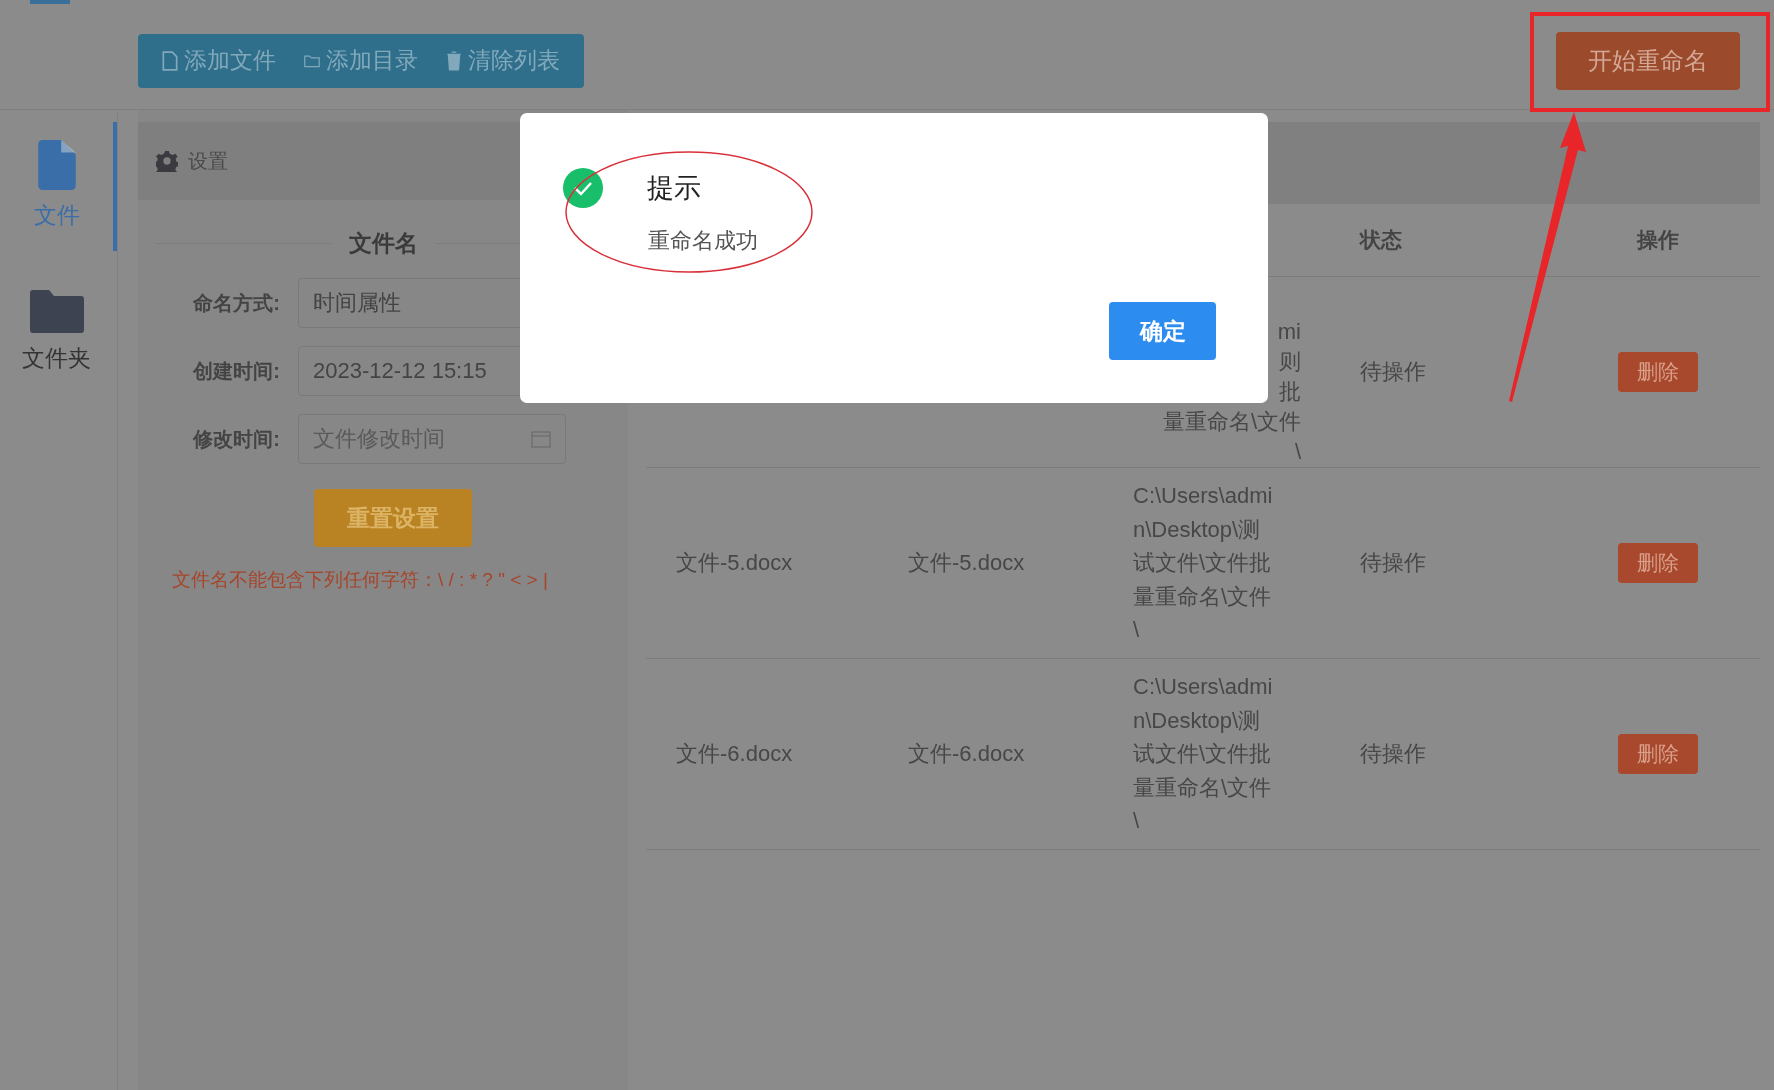 The height and width of the screenshot is (1090, 1774). What do you see at coordinates (1289, 332) in the screenshot?
I see `path-text-line: mi` at bounding box center [1289, 332].